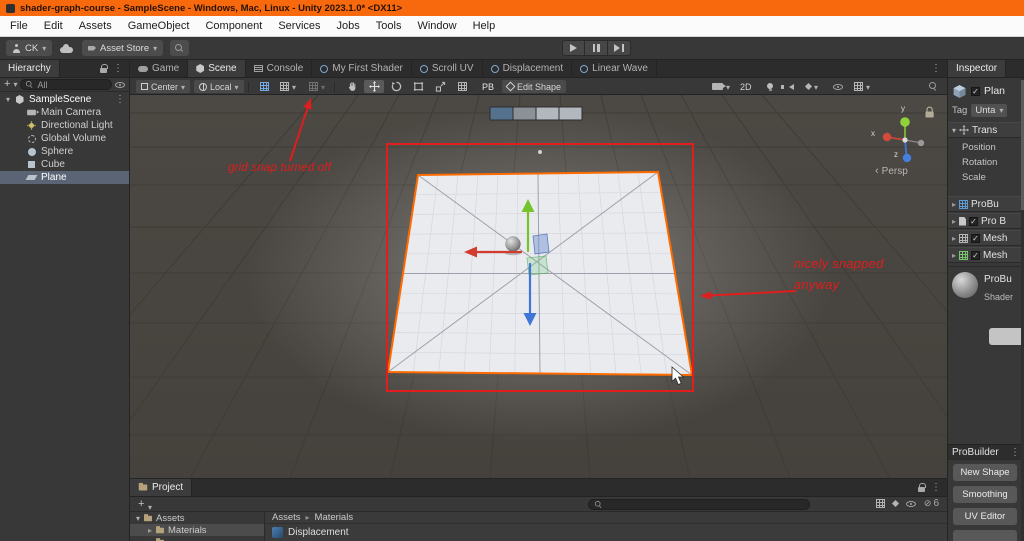  I want to click on breadcrumb-materials: Materials, so click(334, 517).